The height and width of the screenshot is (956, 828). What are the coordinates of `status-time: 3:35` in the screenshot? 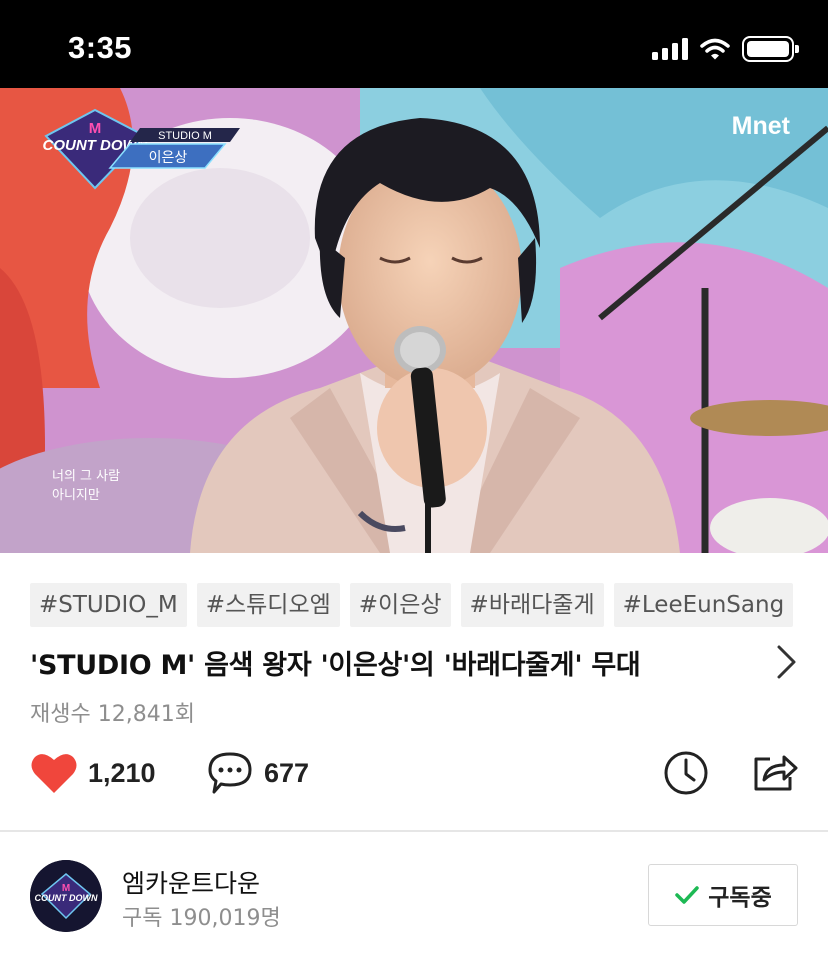 It's located at (100, 47).